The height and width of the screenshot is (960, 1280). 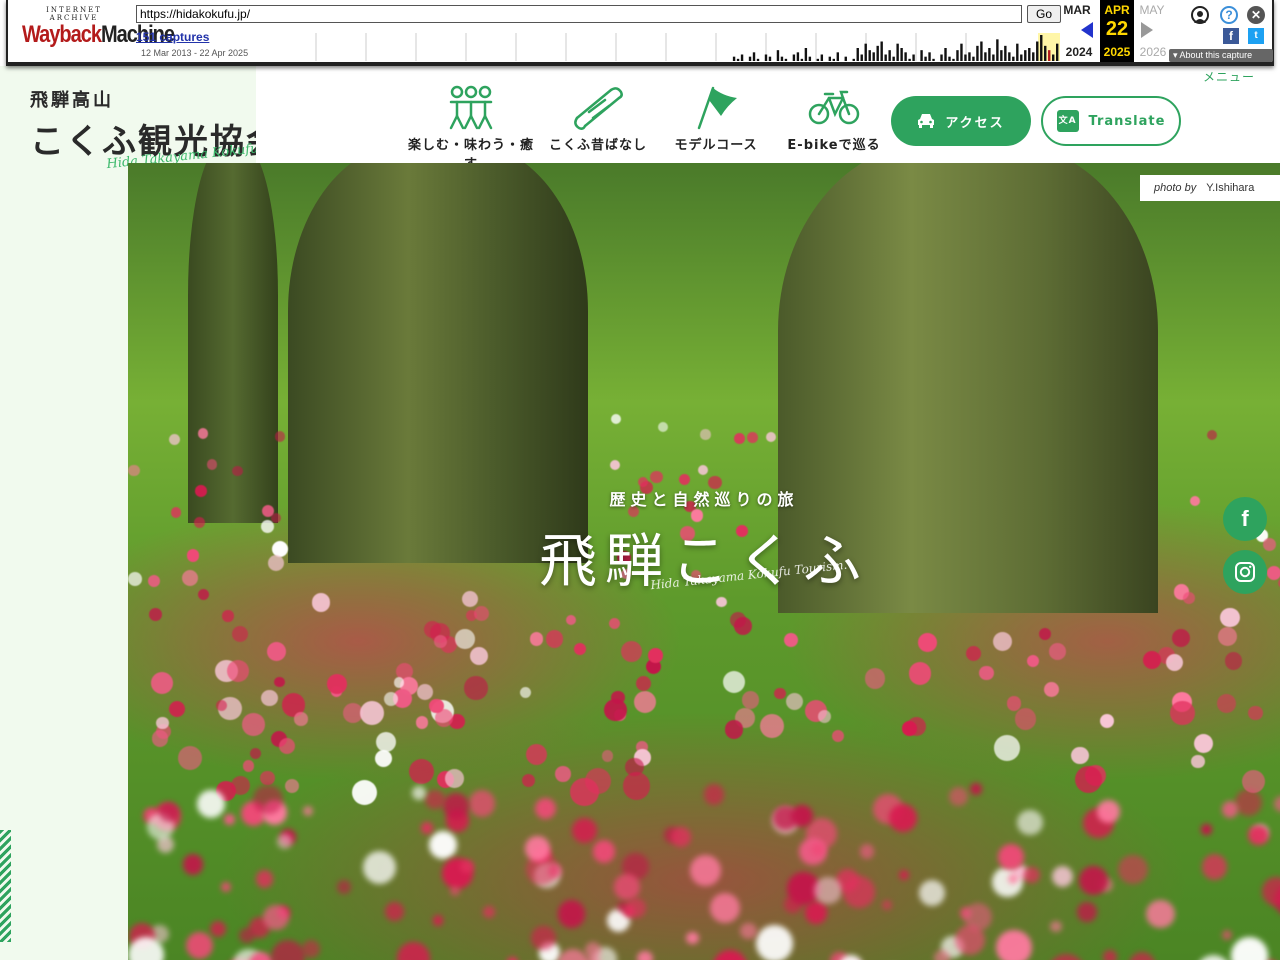 I want to click on twitter-share-icon: t, so click(x=1256, y=36).